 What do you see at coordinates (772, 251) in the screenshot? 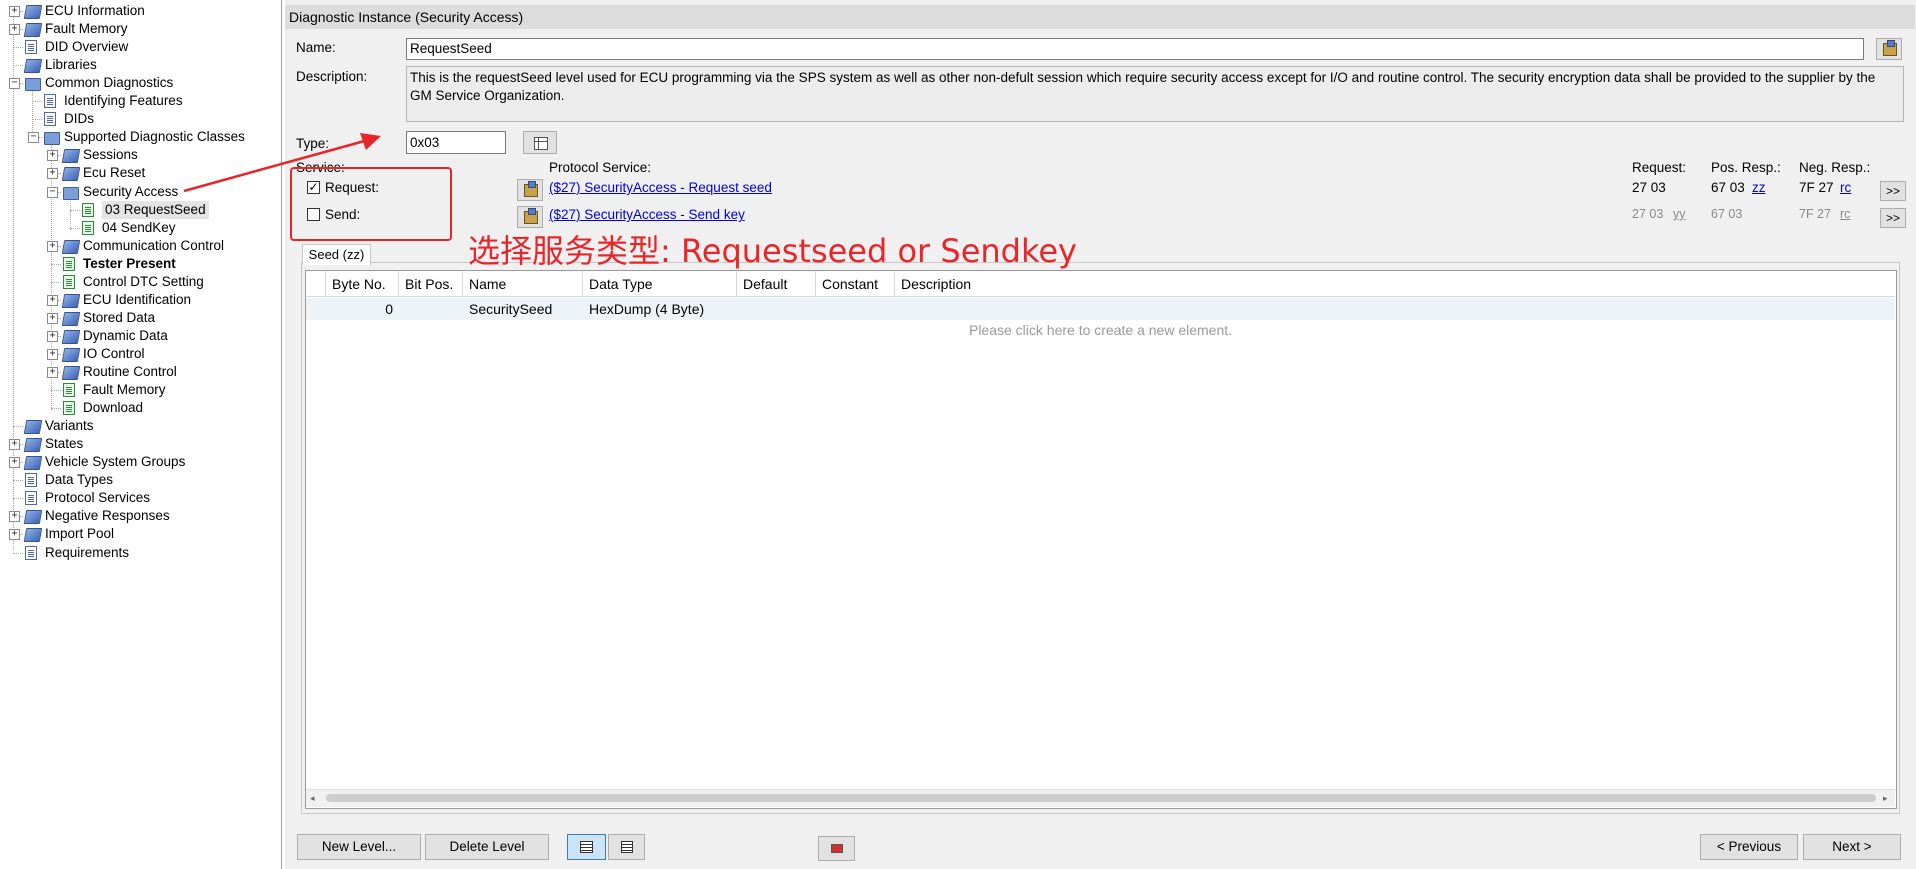
I see `annotation-text: 选择服务类型: Requestseed or Sendkey` at bounding box center [772, 251].